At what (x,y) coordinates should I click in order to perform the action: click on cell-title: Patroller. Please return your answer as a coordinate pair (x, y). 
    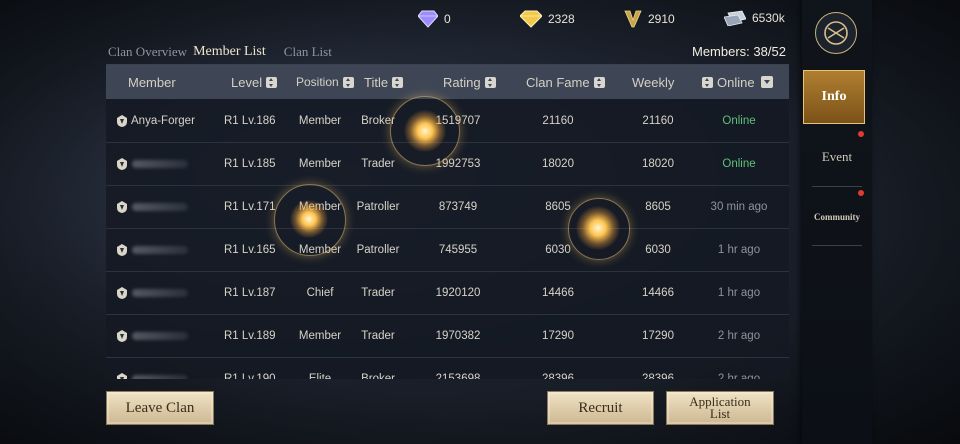
    Looking at the image, I should click on (378, 249).